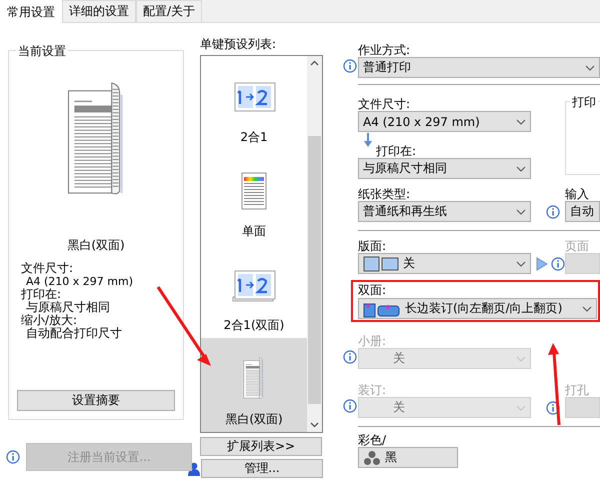  Describe the element at coordinates (396, 151) in the screenshot. I see `field-label: 打印在:` at that location.